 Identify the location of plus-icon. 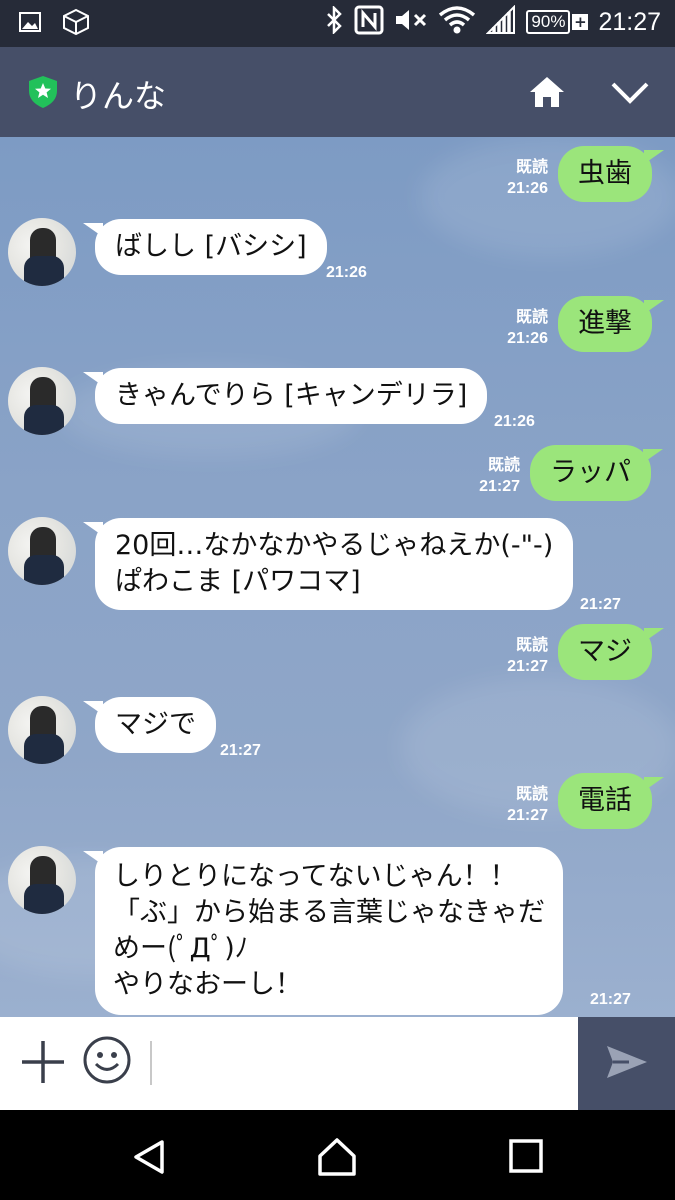
(43, 1064).